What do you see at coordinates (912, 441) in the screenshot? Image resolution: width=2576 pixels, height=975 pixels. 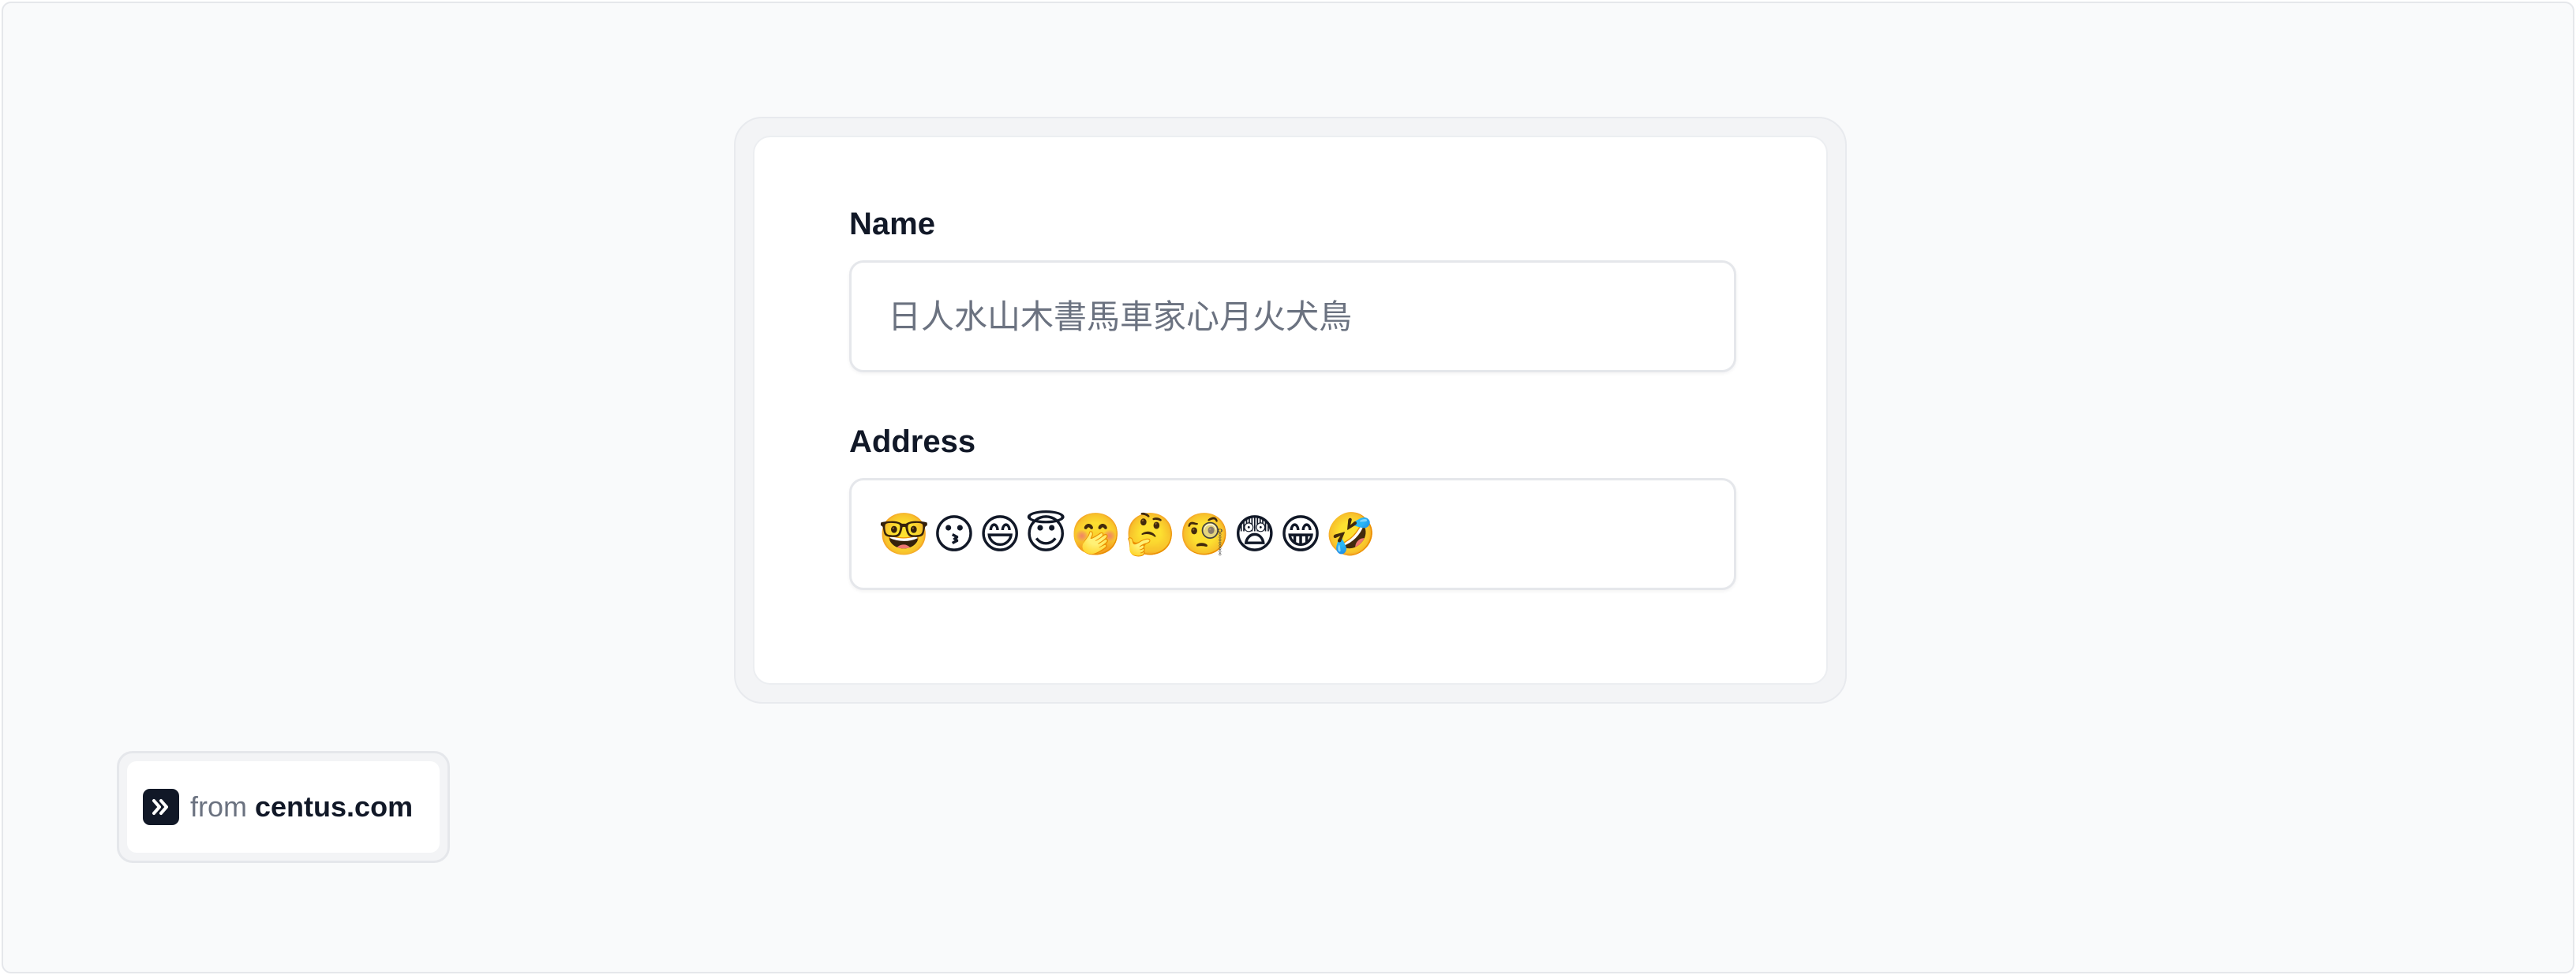 I see `address-label: Address` at bounding box center [912, 441].